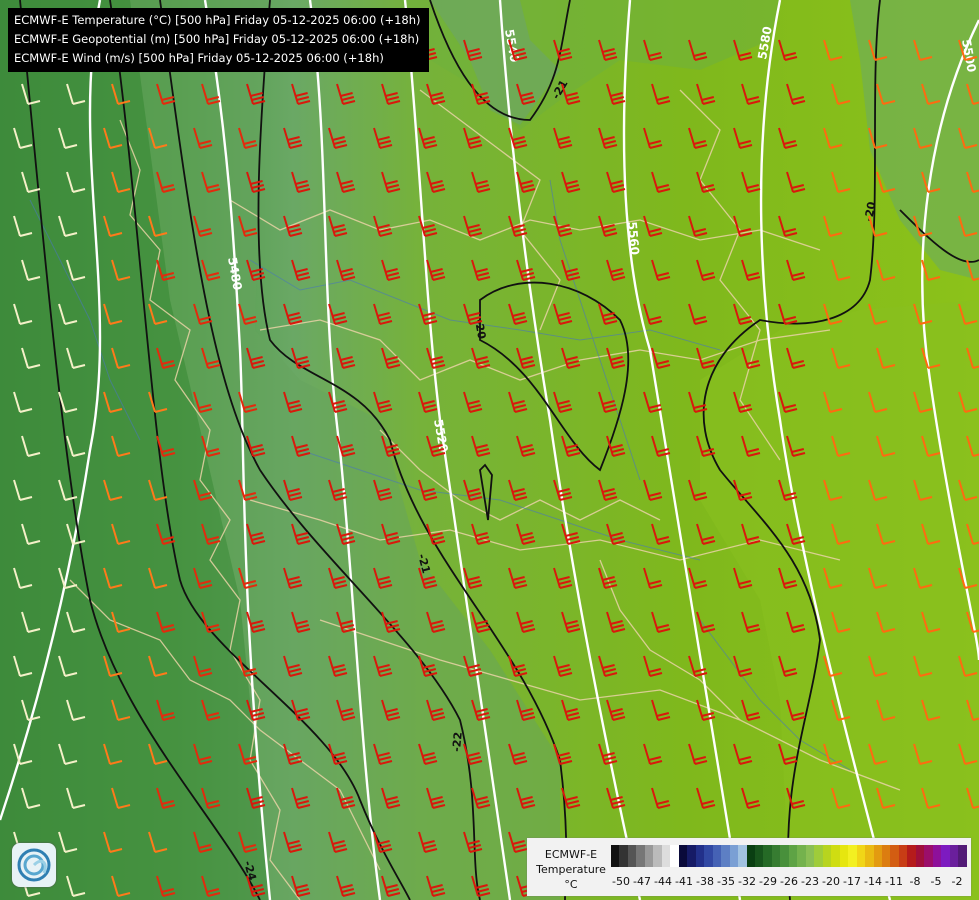 The width and height of the screenshot is (979, 900). Describe the element at coordinates (571, 854) in the screenshot. I see `legend-title-model: ECMWF-E` at that location.